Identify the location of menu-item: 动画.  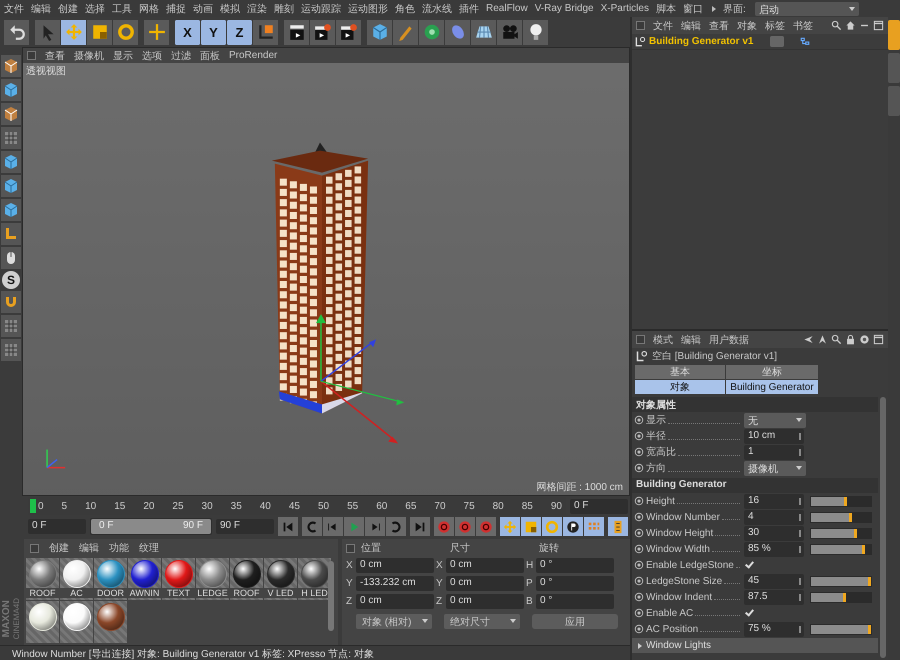
(203, 9).